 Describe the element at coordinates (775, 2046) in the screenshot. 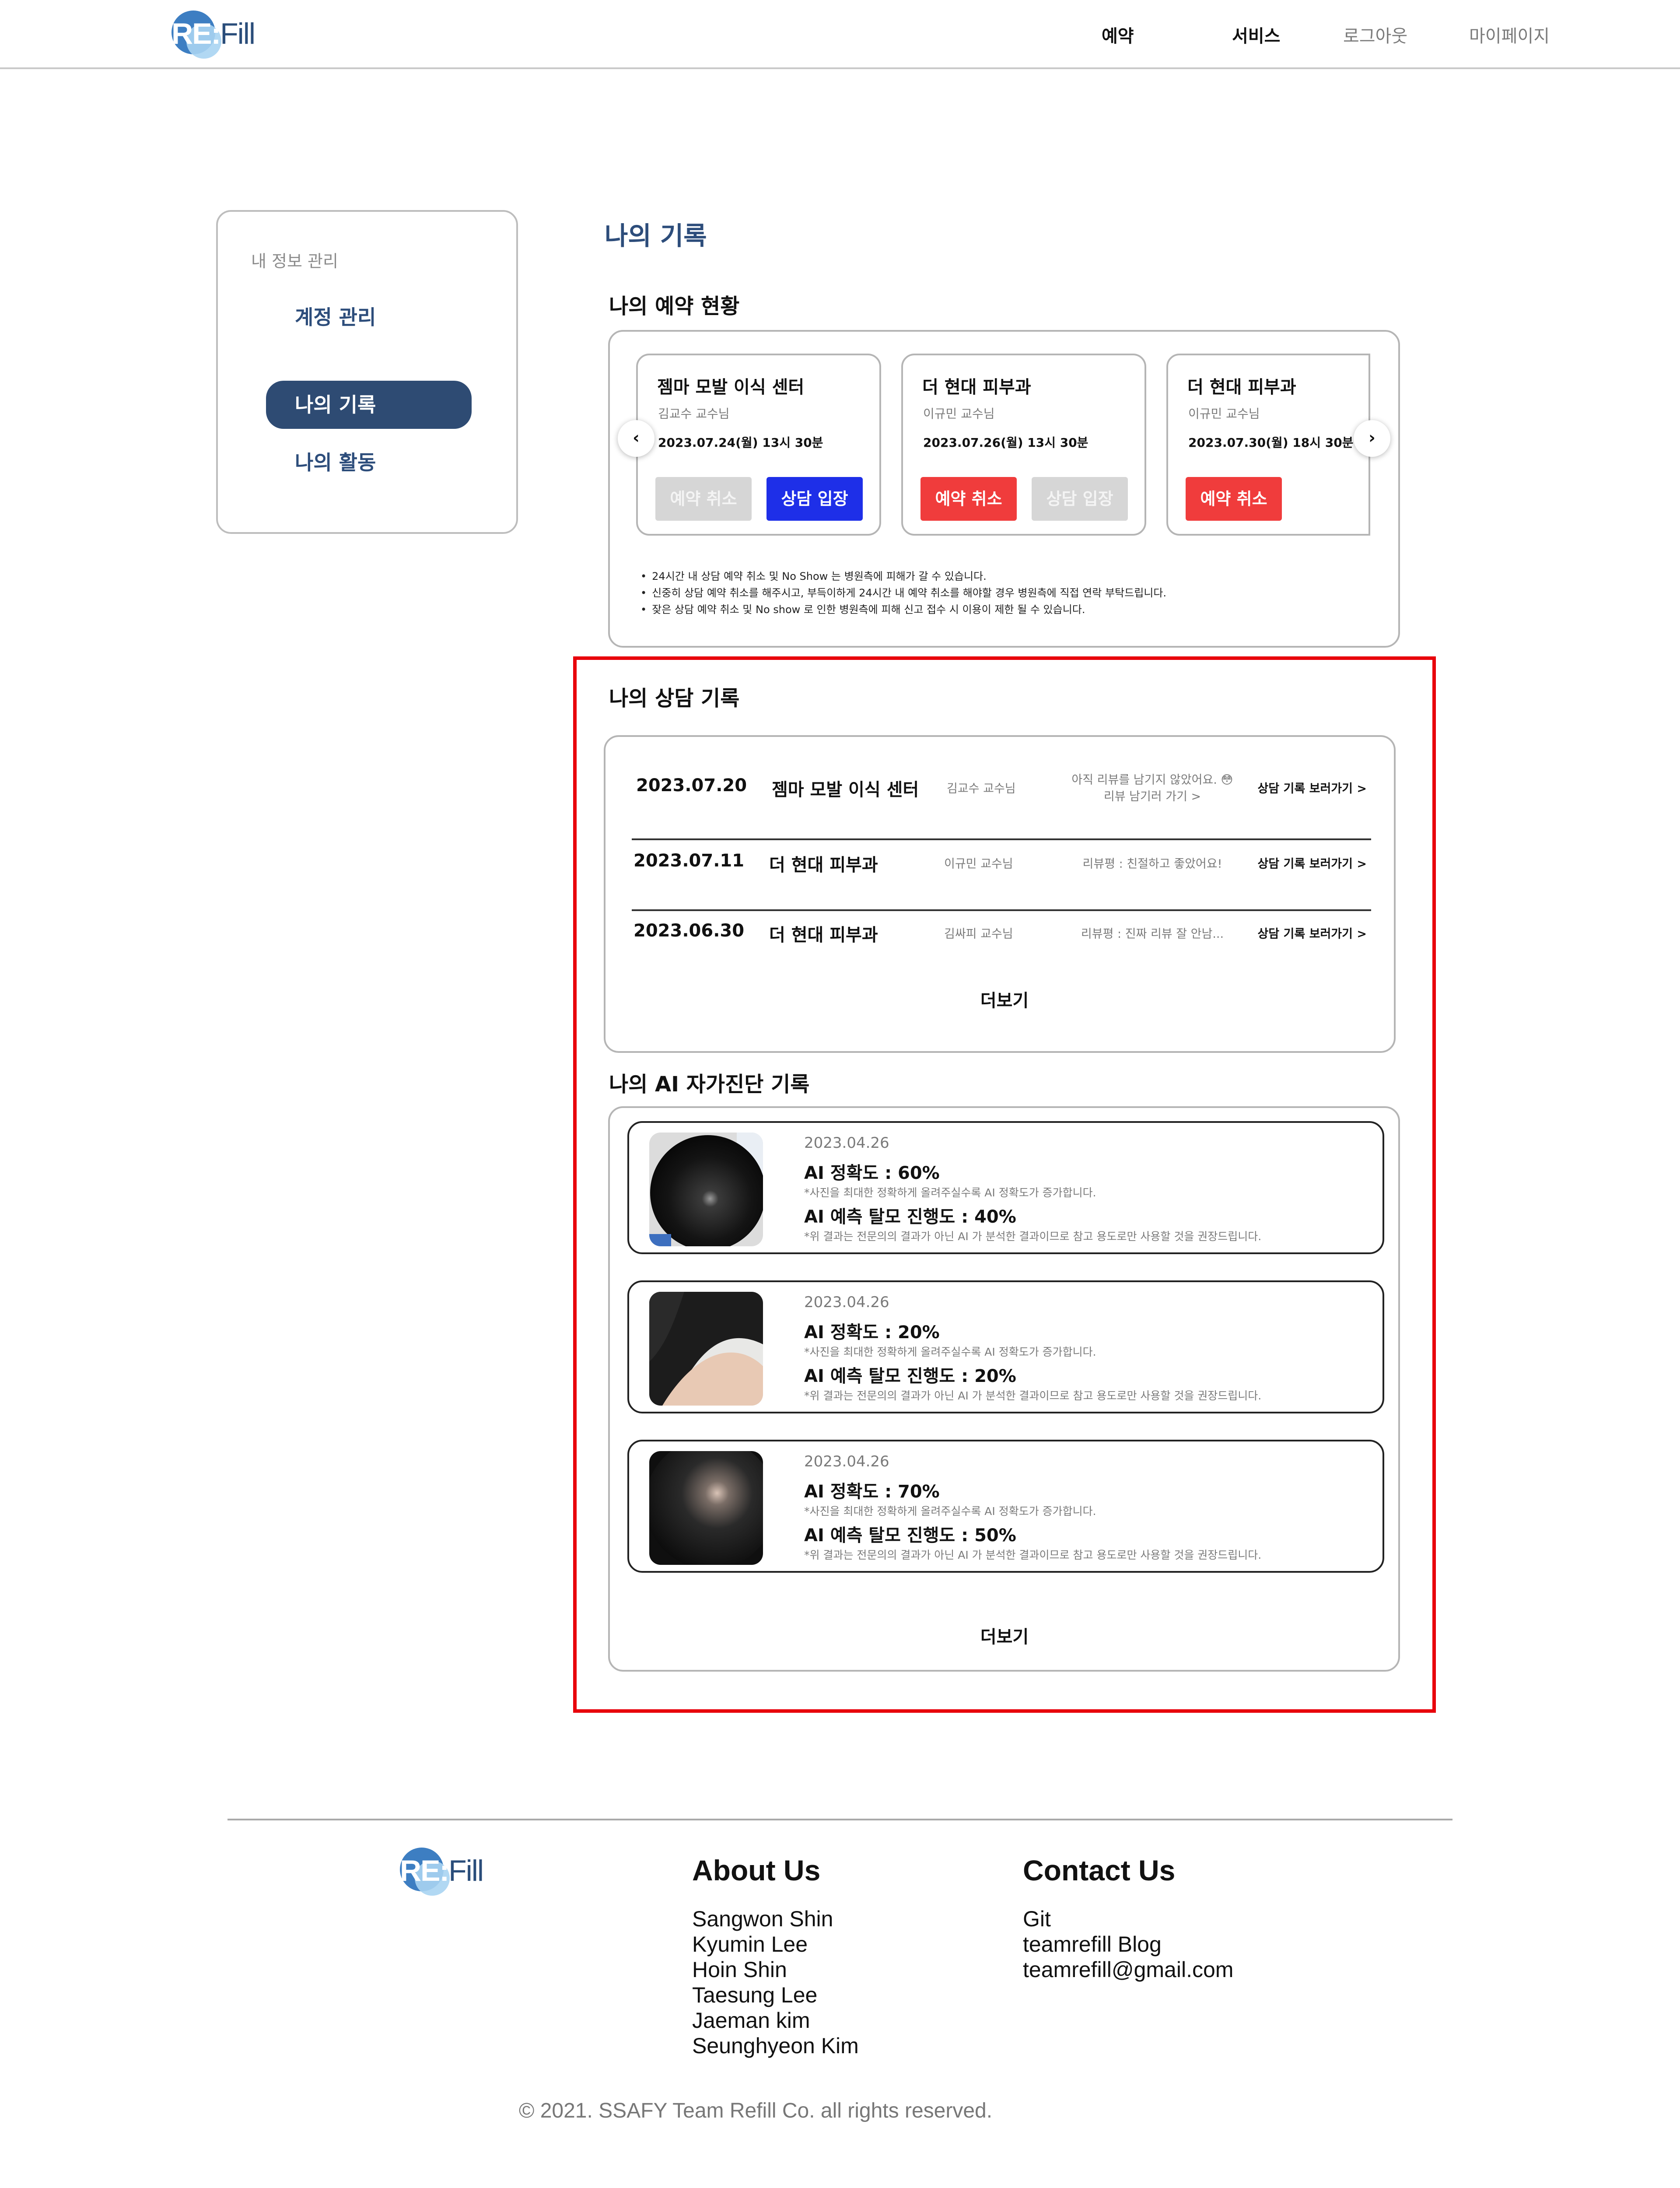

I see `team-member: Seunghyeon Kim` at that location.